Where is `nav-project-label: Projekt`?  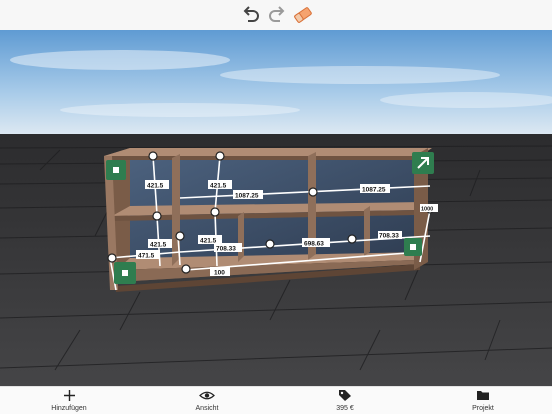
nav-project-label: Projekt is located at coordinates (483, 408).